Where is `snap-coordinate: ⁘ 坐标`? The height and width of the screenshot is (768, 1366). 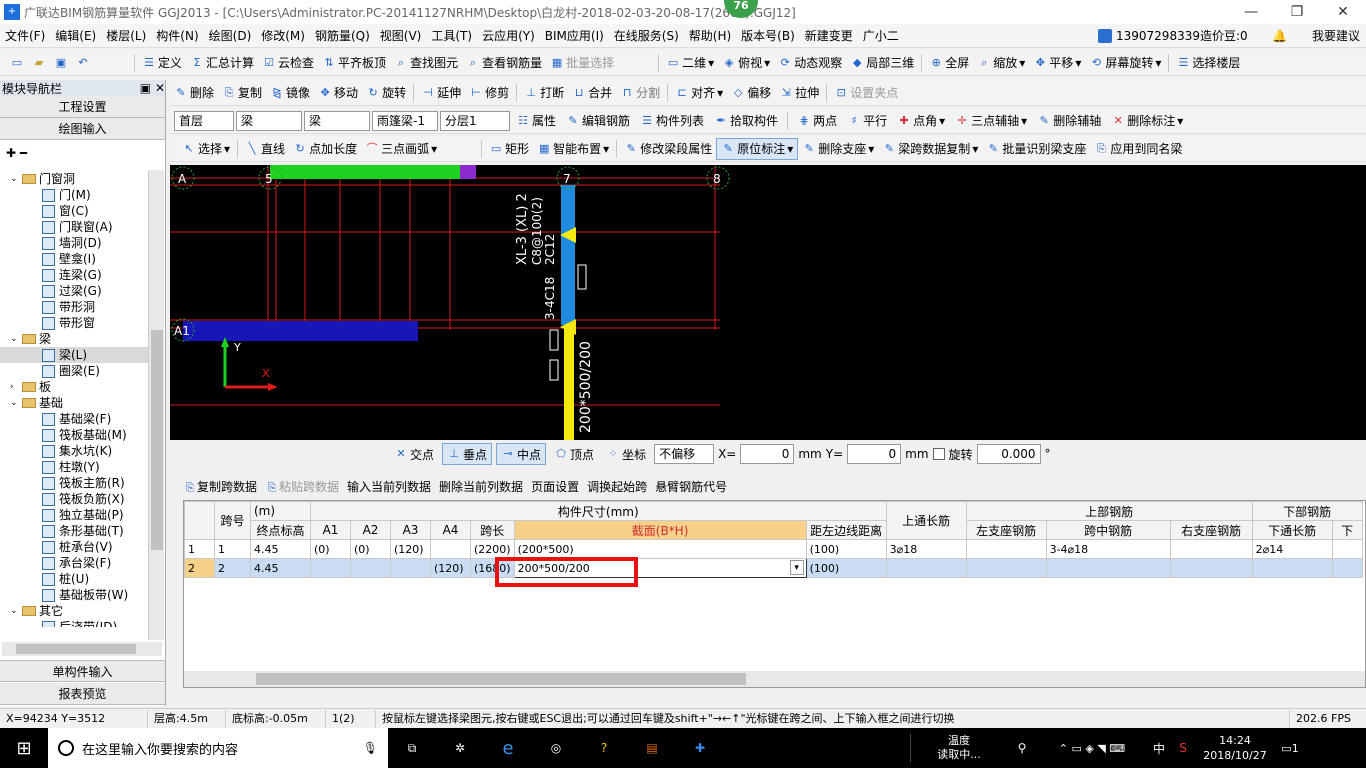 snap-coordinate: ⁘ 坐标 is located at coordinates (626, 454).